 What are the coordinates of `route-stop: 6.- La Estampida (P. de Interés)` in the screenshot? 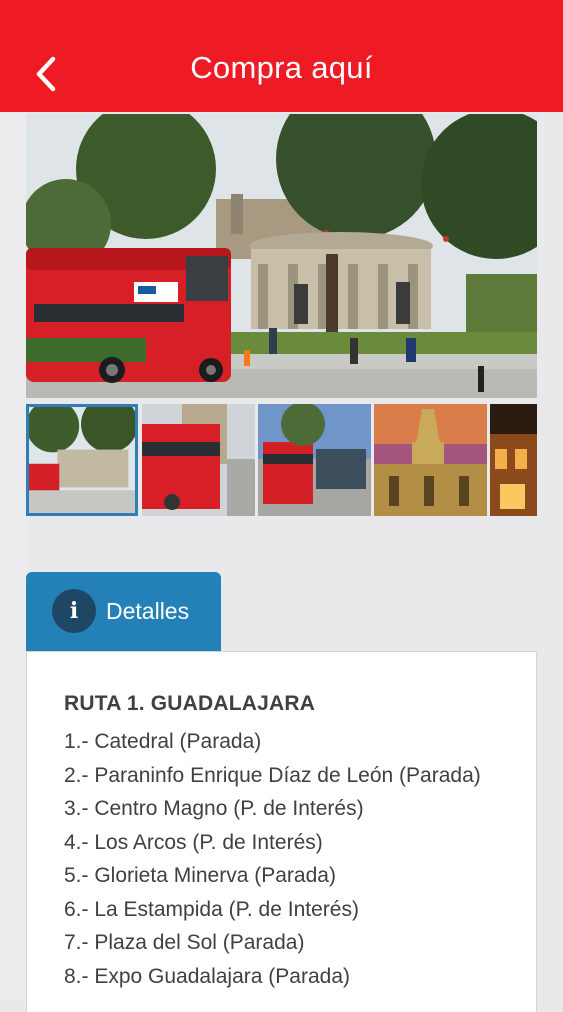 It's located at (211, 909).